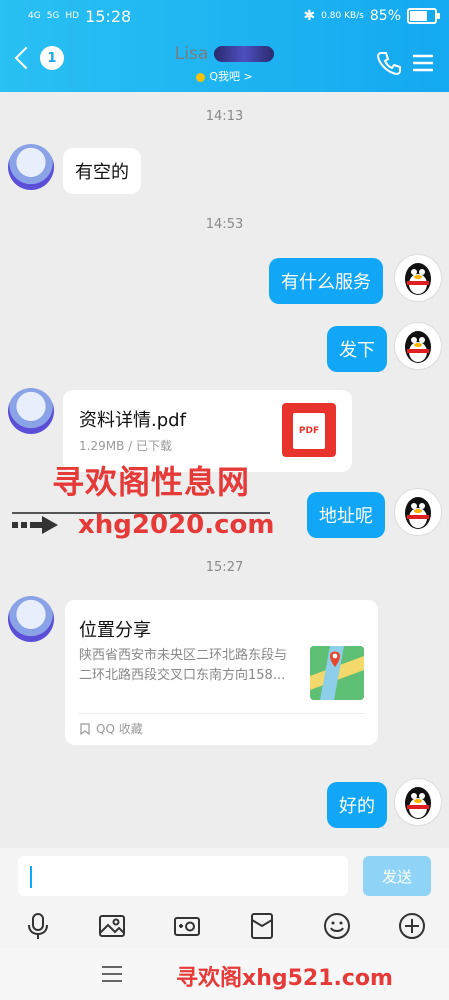 The width and height of the screenshot is (449, 1000). What do you see at coordinates (31, 877) in the screenshot?
I see `text-caret` at bounding box center [31, 877].